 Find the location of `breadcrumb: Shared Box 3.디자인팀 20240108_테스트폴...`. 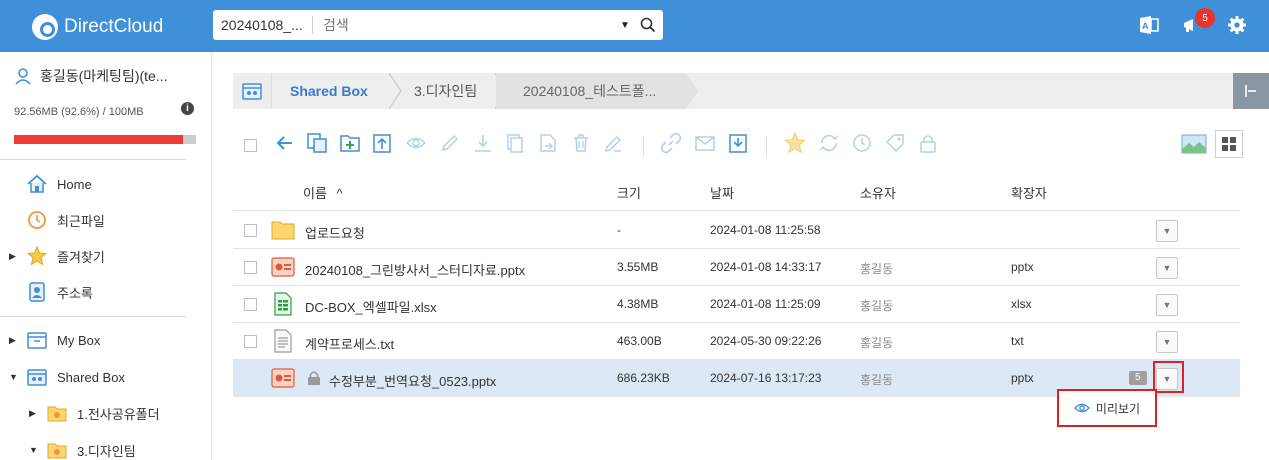

breadcrumb: Shared Box 3.디자인팀 20240108_테스트폴... is located at coordinates (748, 91).